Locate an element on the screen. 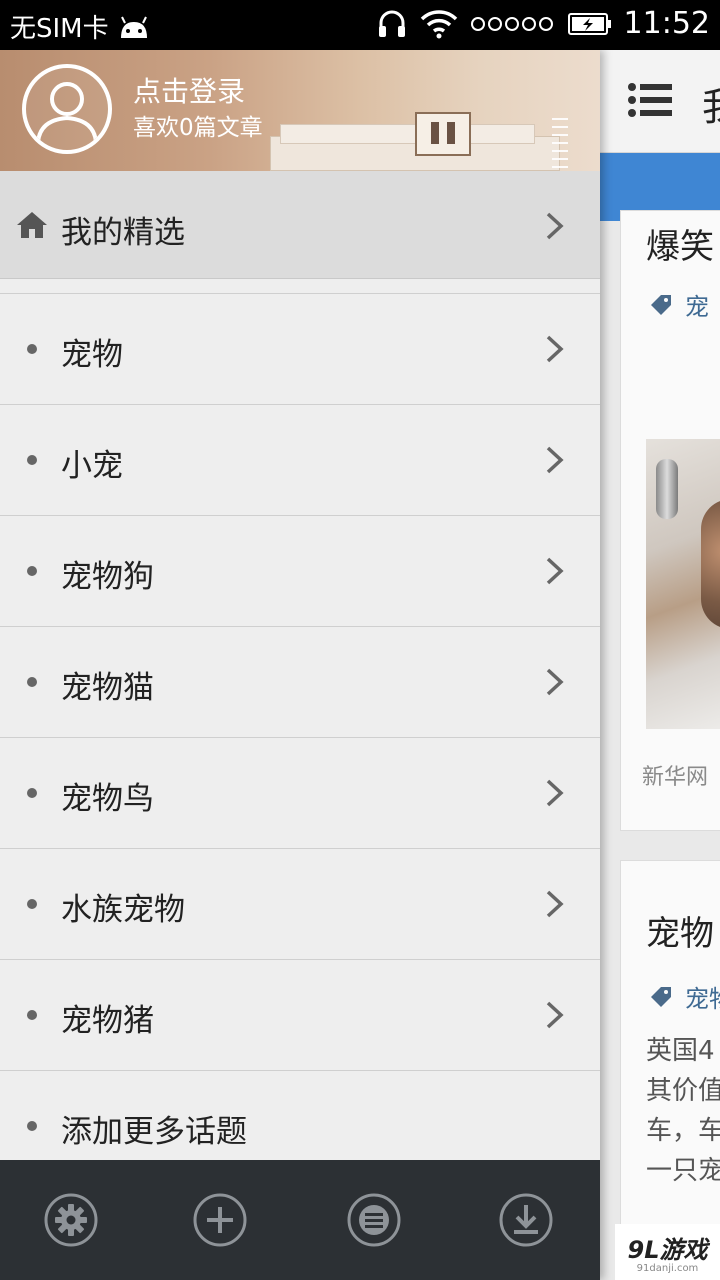 The height and width of the screenshot is (1280, 720). download-icon is located at coordinates (526, 1220).